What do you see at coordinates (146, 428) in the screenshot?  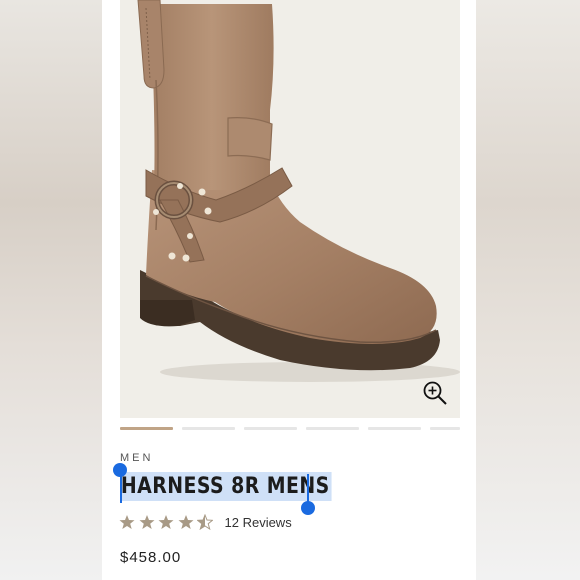 I see `carousel-dot-active` at bounding box center [146, 428].